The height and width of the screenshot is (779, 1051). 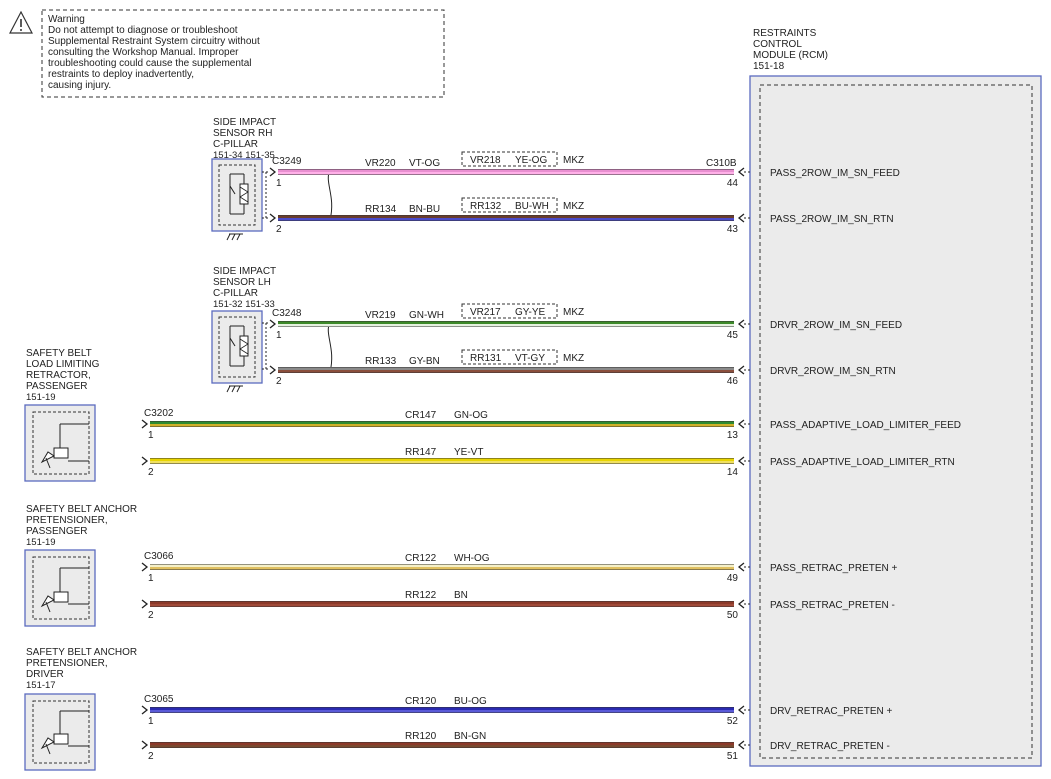 I want to click on rcm-signal-name: DRVR_2ROW_IM_SN_FEED, so click(x=836, y=325).